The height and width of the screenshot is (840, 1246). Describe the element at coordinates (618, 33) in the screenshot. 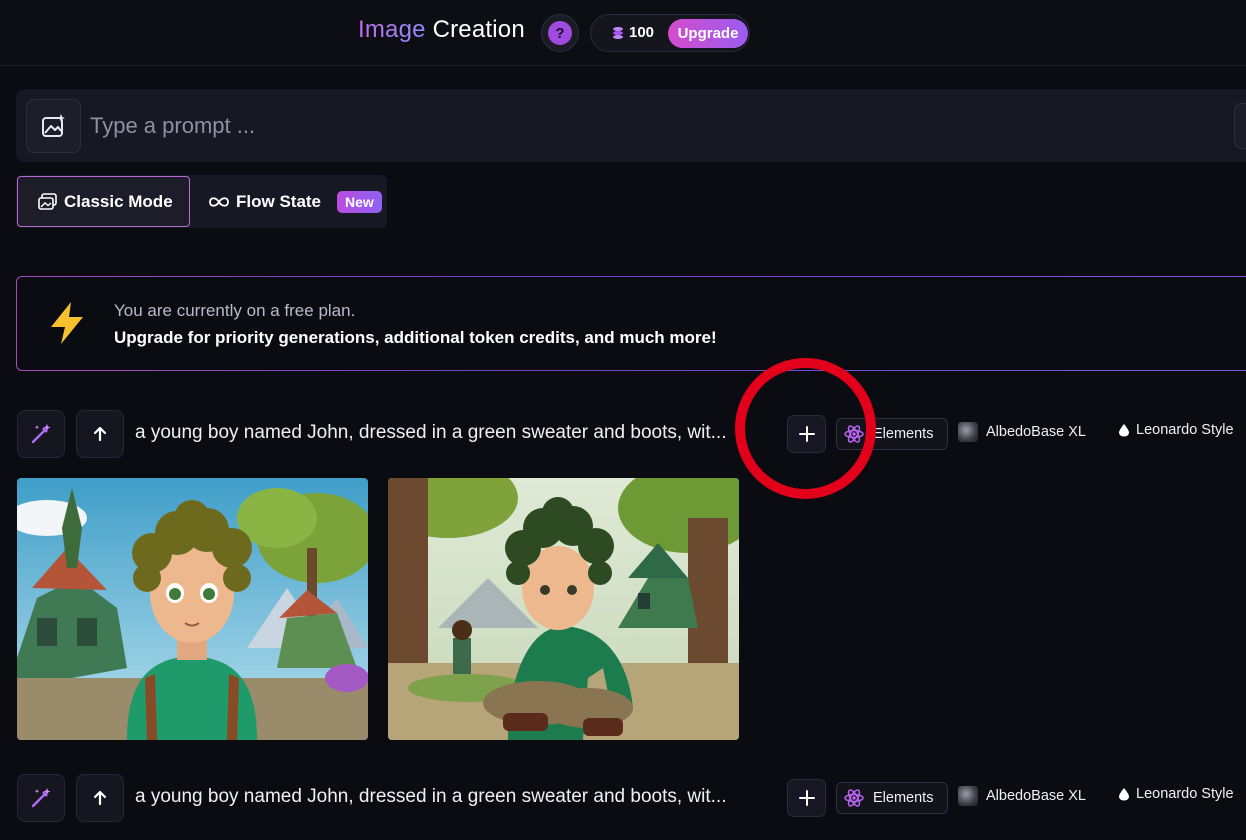

I see `token-coins-icon` at that location.